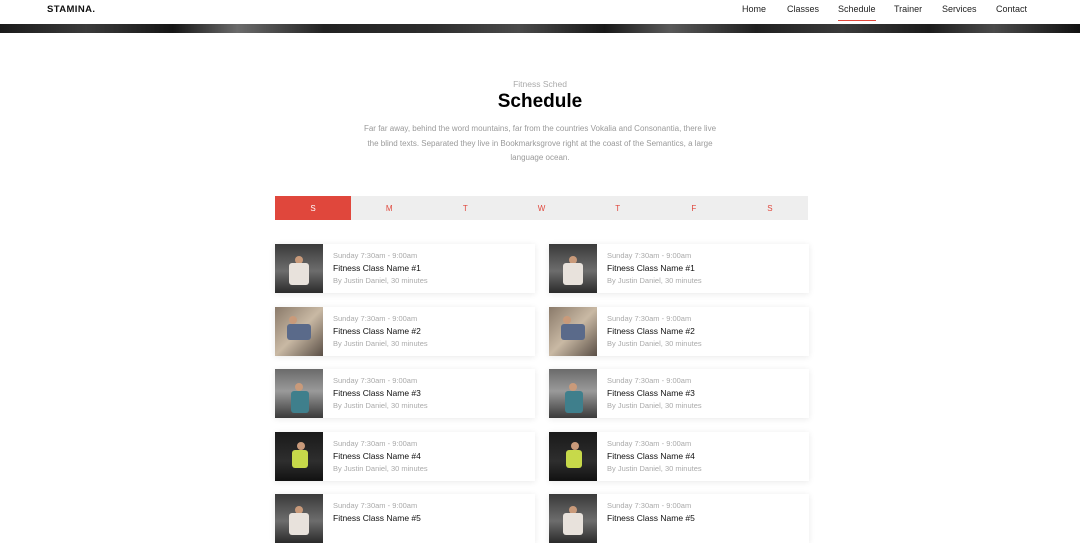 This screenshot has width=1080, height=543. Describe the element at coordinates (803, 12) in the screenshot. I see `nav-classes: Classes` at that location.